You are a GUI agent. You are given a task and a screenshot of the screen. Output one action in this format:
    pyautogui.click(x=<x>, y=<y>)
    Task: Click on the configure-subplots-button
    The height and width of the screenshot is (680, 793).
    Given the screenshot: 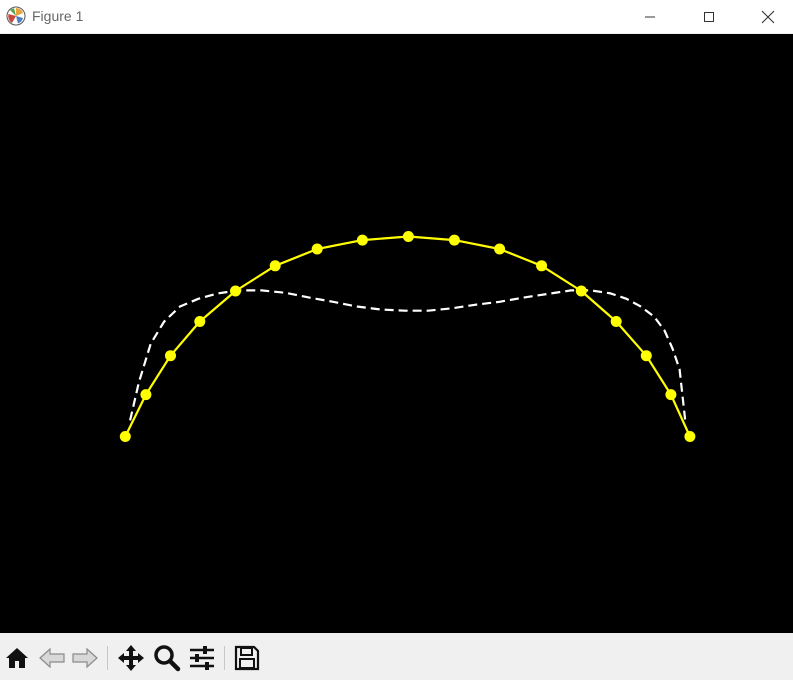 What is the action you would take?
    pyautogui.click(x=202, y=658)
    